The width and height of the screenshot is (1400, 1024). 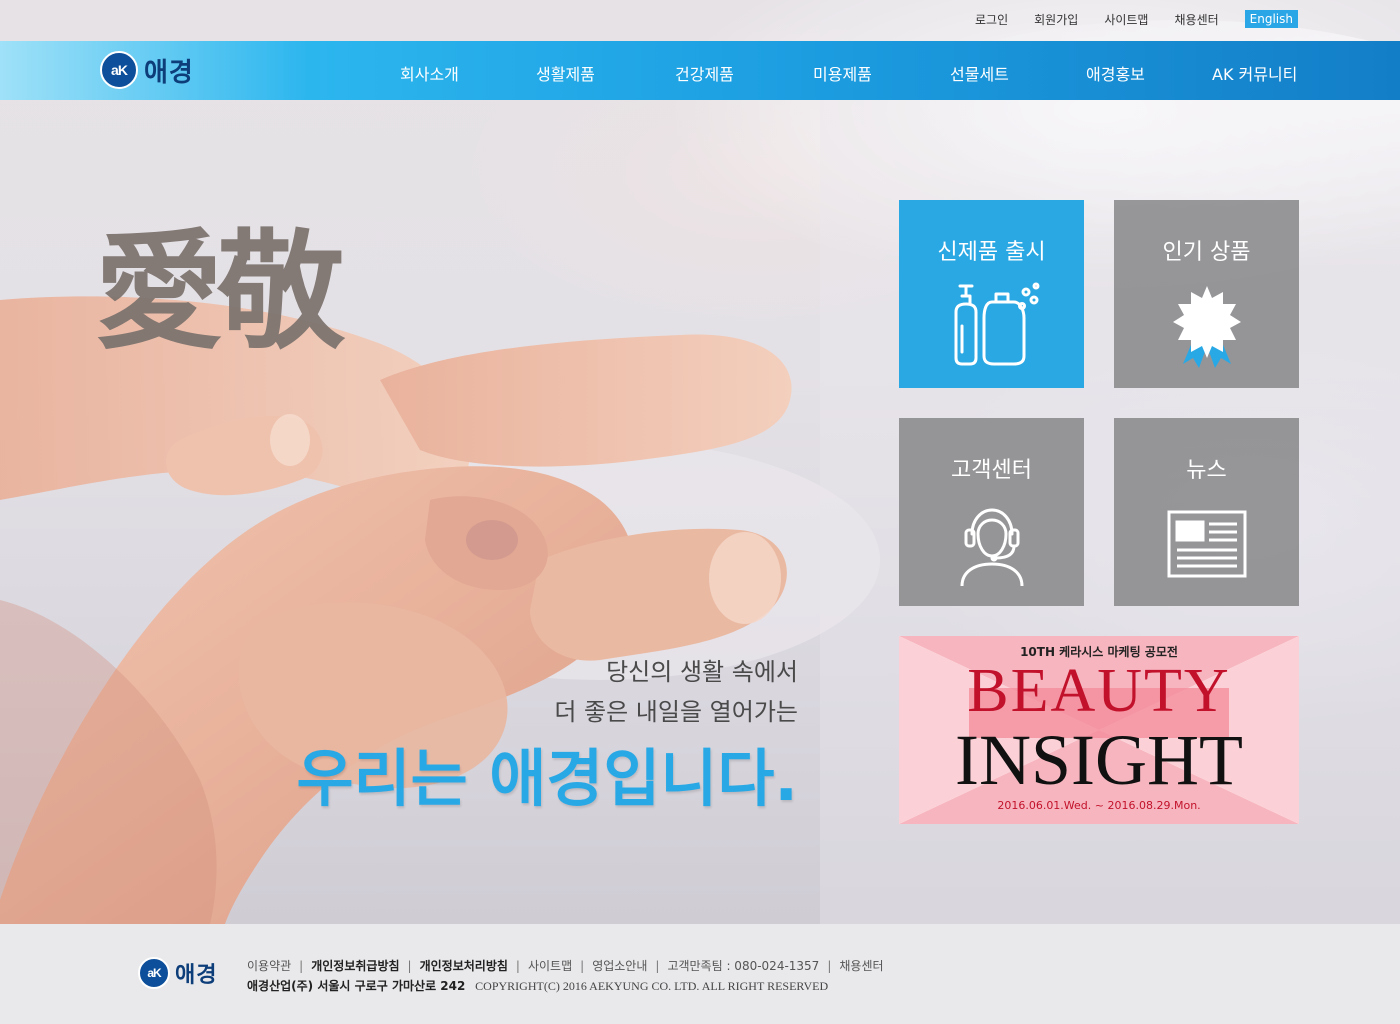 What do you see at coordinates (550, 965) in the screenshot?
I see `footer-link-sitemap: 사이트맵` at bounding box center [550, 965].